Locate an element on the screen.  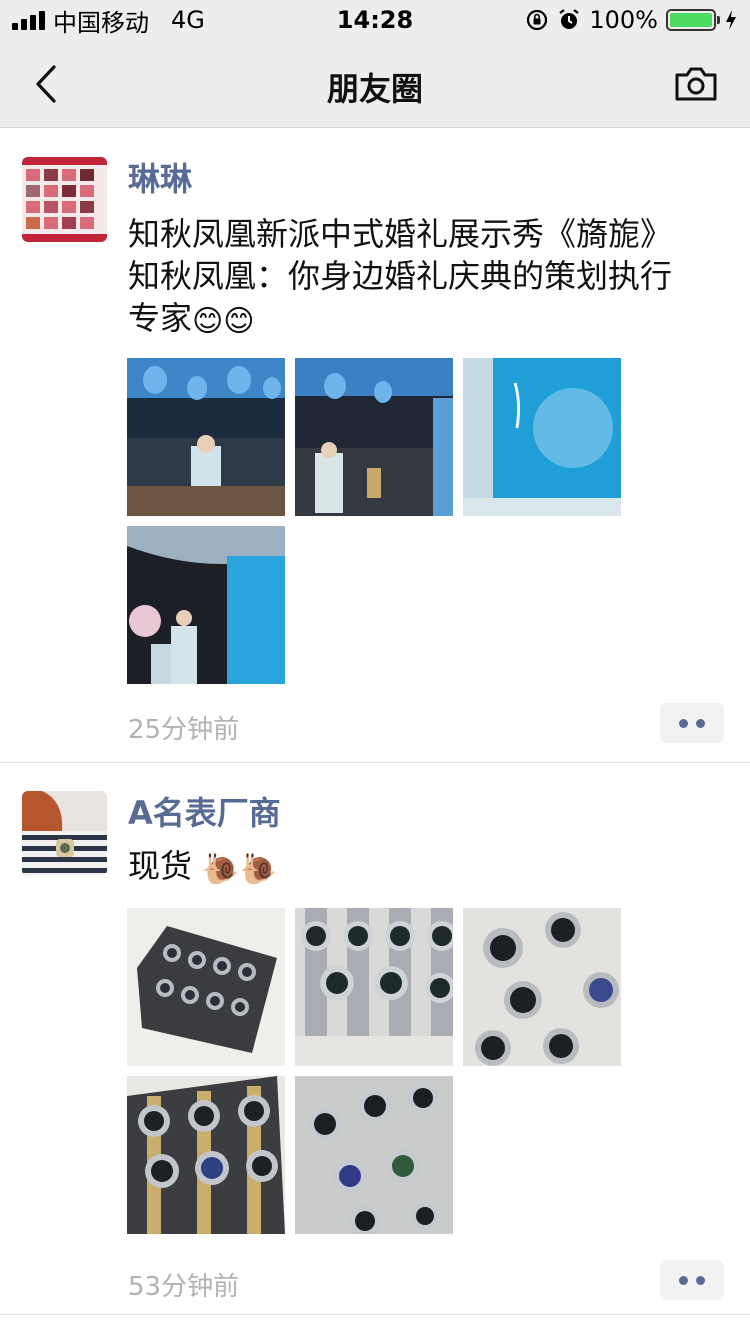
battery-percent: 100% is located at coordinates (623, 20).